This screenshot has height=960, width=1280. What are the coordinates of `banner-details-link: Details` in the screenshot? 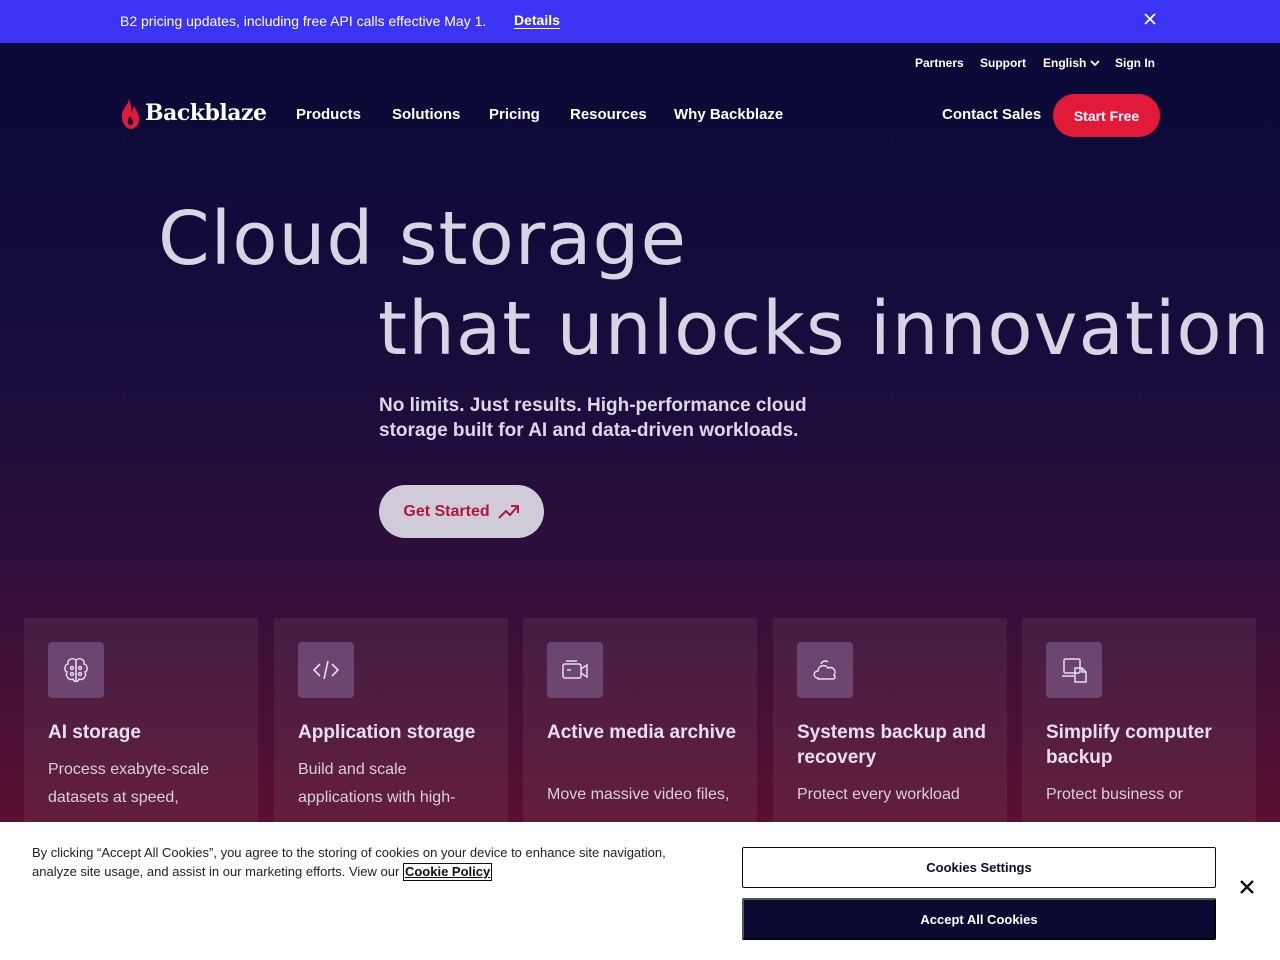 It's located at (537, 20).